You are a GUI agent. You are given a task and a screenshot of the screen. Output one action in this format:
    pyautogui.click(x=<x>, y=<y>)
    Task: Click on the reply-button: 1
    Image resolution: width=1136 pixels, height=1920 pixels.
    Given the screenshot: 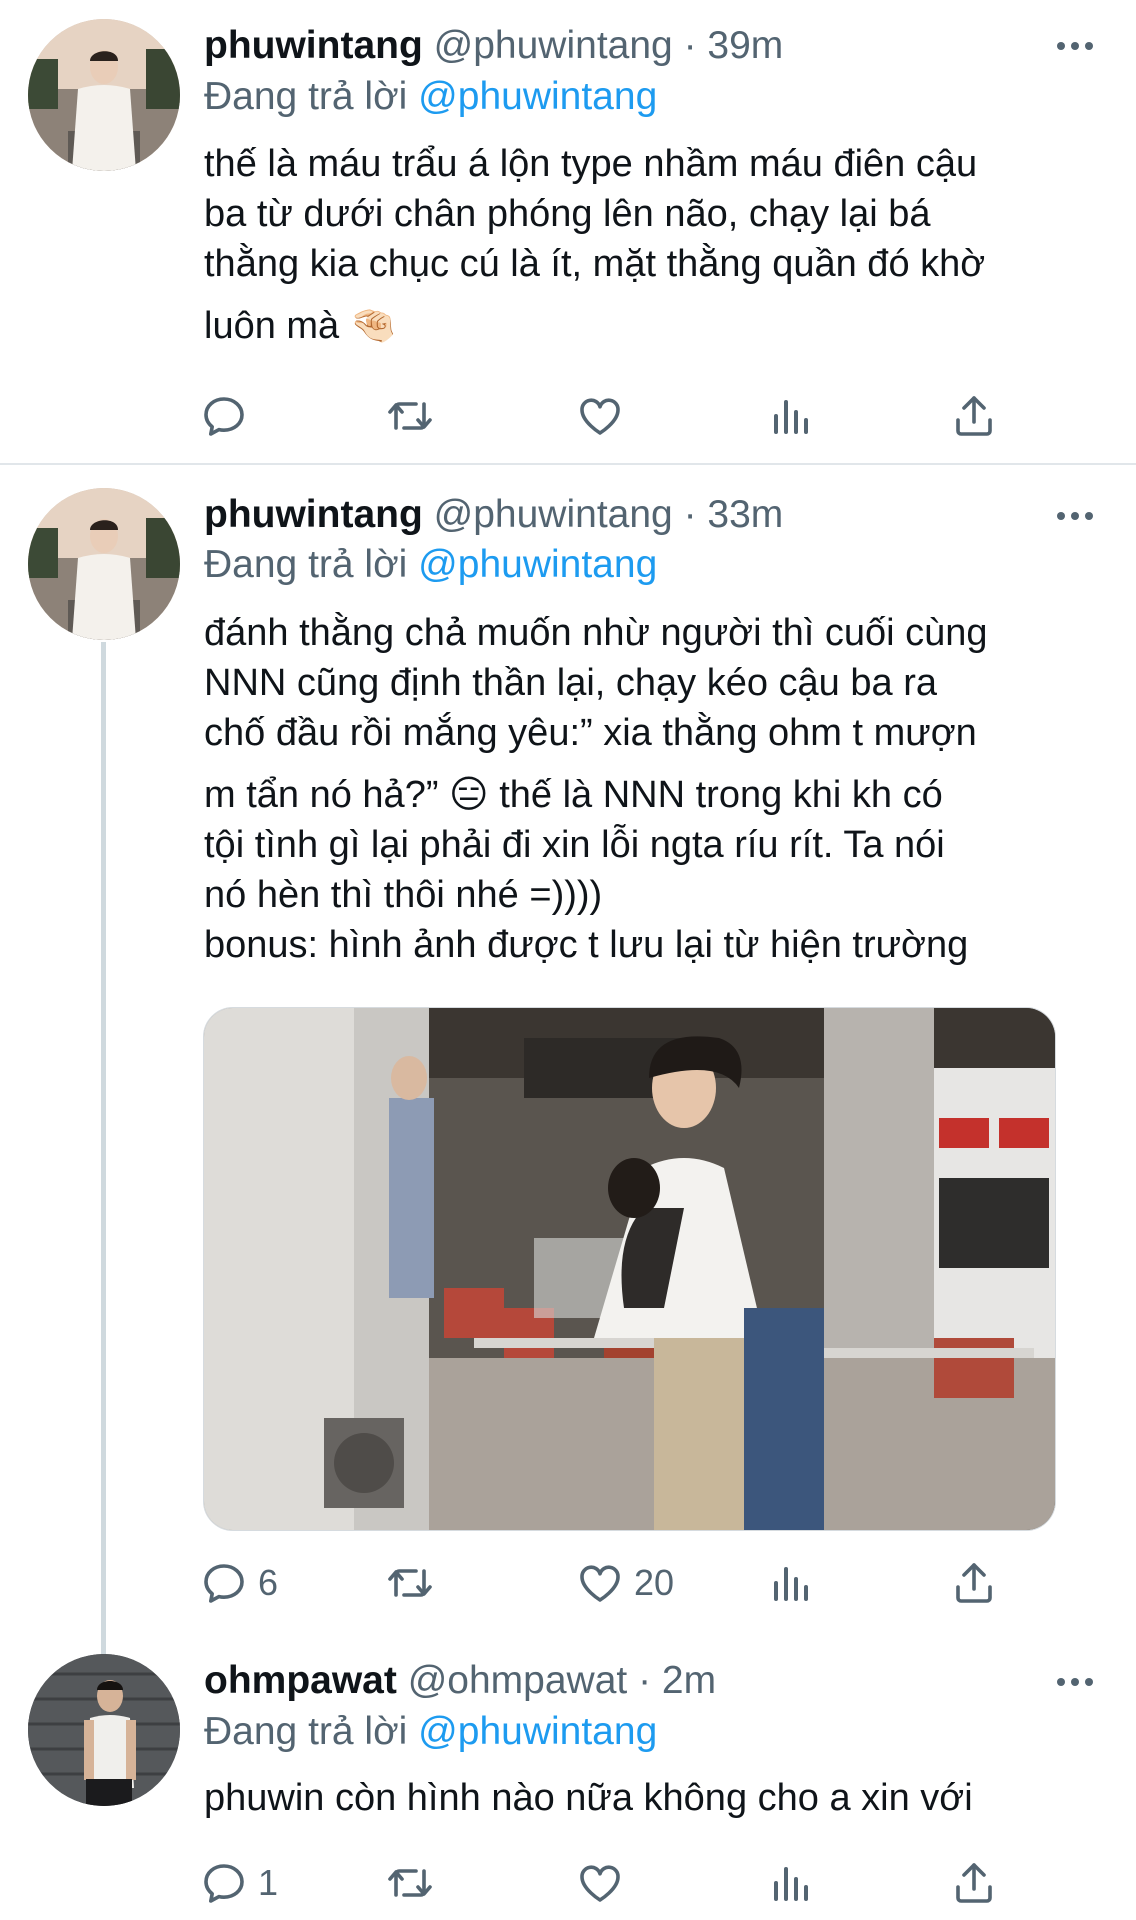 What is the action you would take?
    pyautogui.click(x=239, y=1883)
    